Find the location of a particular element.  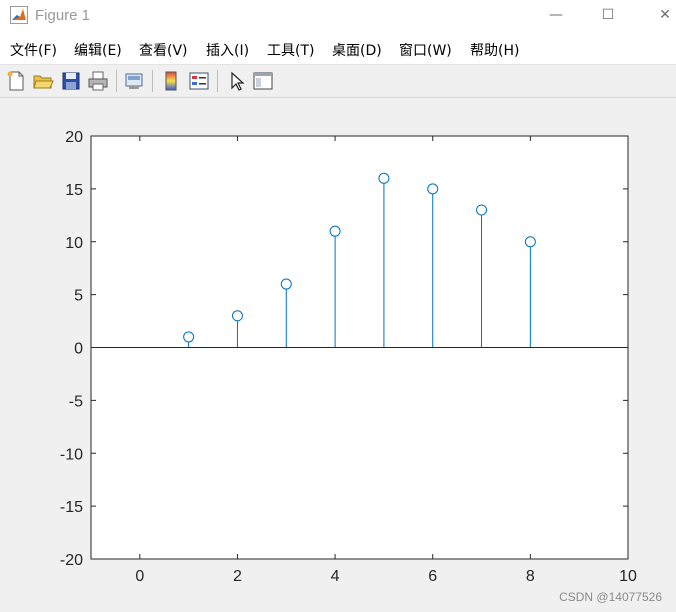

x-tick-label: 2 is located at coordinates (237, 576).